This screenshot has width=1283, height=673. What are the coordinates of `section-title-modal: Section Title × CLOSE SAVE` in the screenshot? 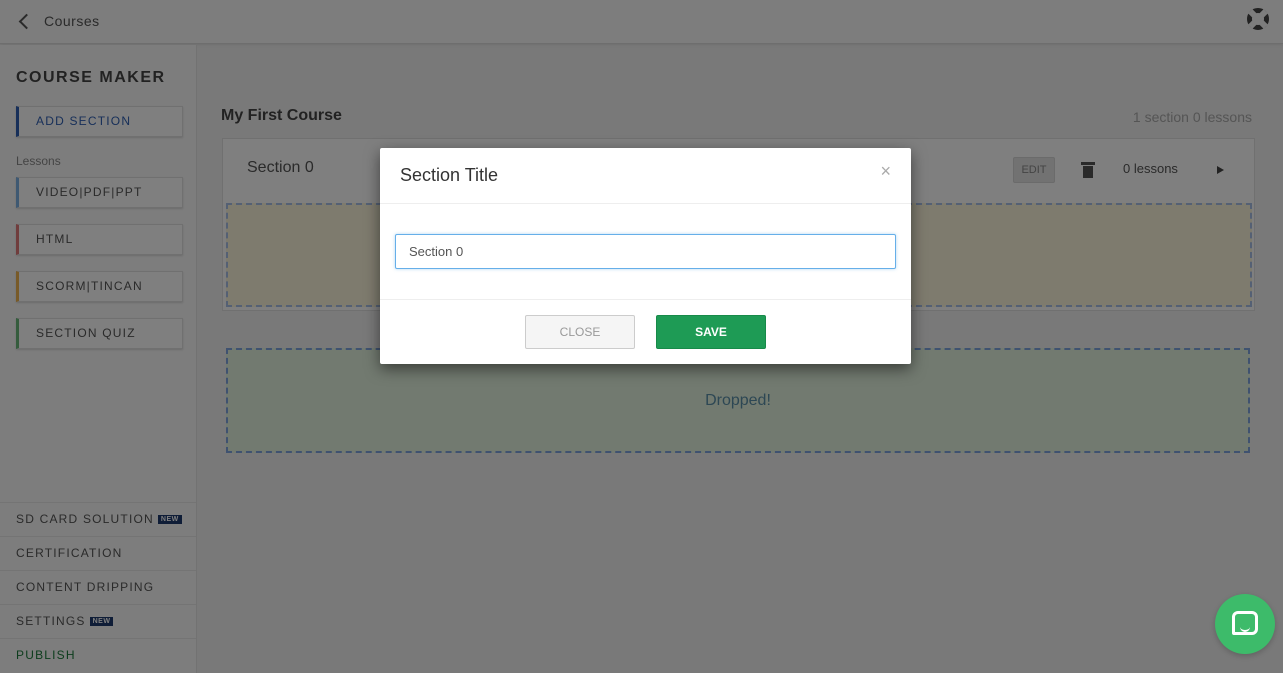 It's located at (645, 256).